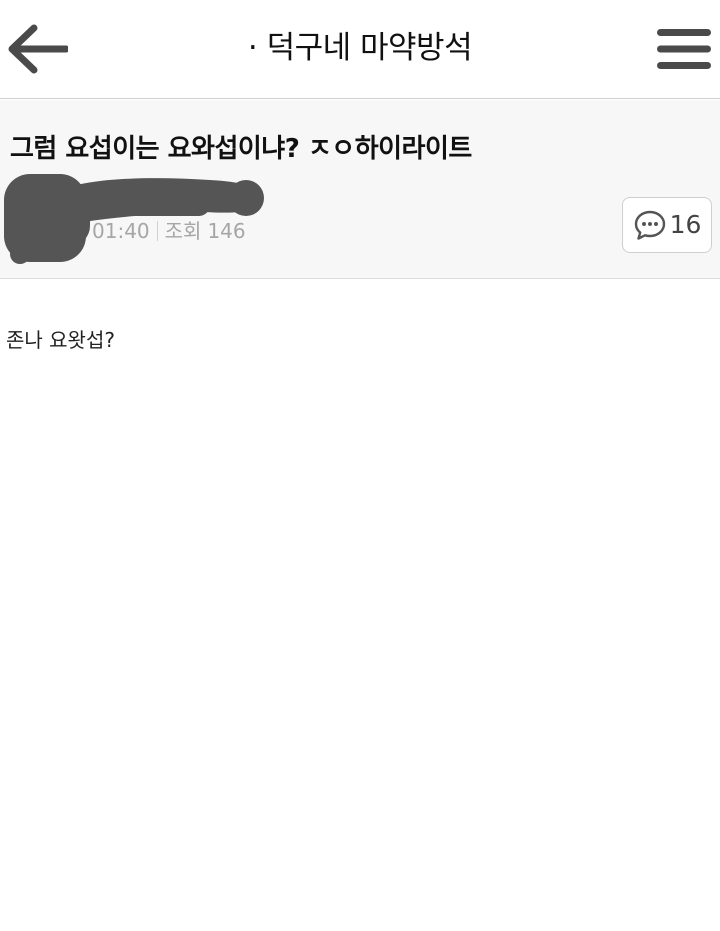 This screenshot has width=720, height=931. What do you see at coordinates (685, 224) in the screenshot?
I see `comment-count: 16` at bounding box center [685, 224].